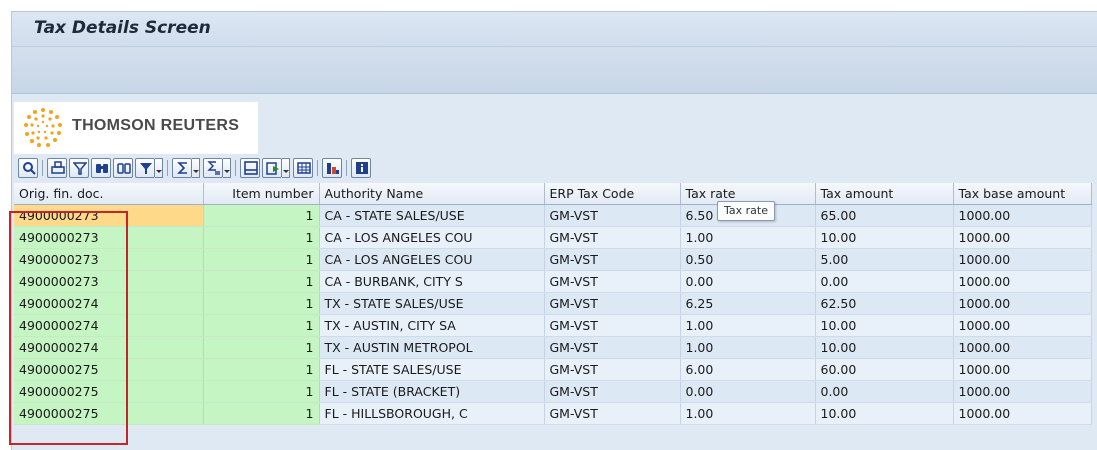 The height and width of the screenshot is (450, 1097). I want to click on print-icon, so click(58, 167).